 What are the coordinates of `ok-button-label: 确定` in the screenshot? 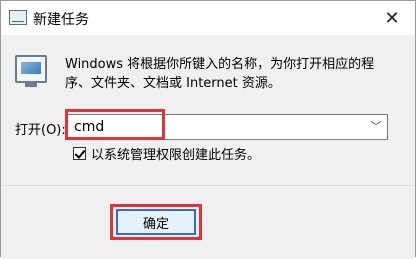 It's located at (155, 224).